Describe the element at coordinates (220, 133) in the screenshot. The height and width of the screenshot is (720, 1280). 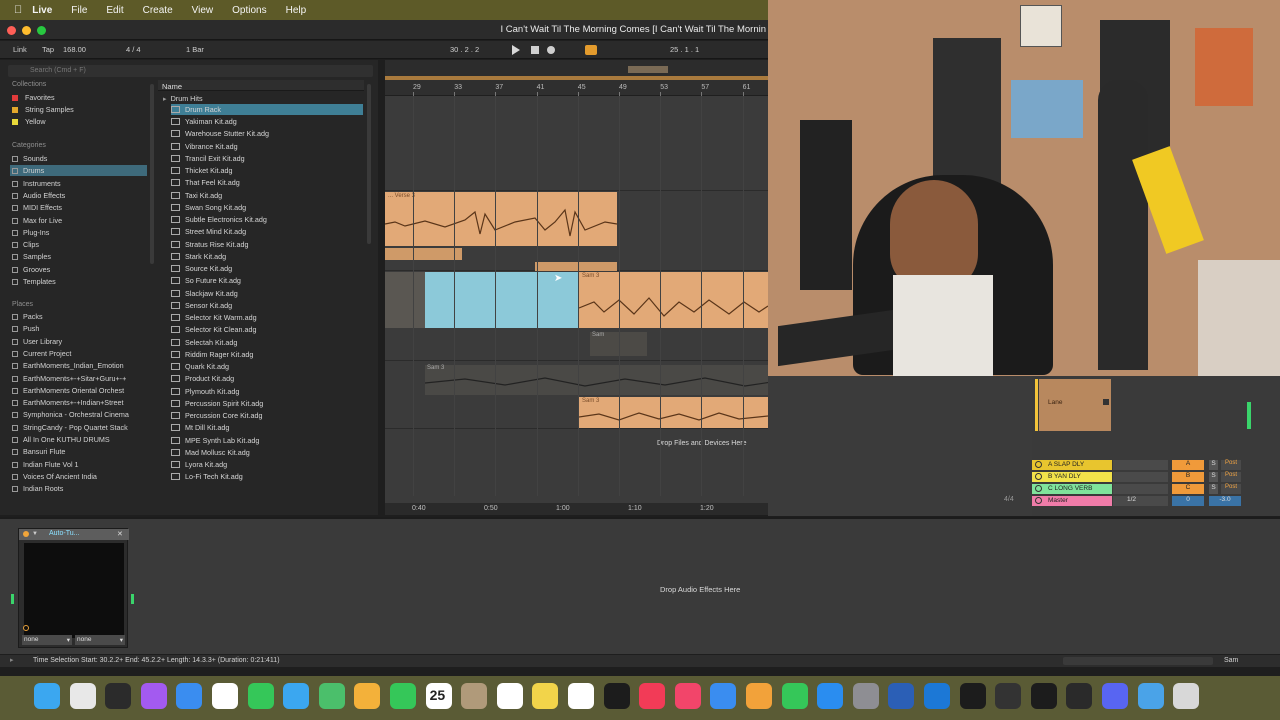
I see `file-item: Warehouse Stutter Kit.adg` at that location.